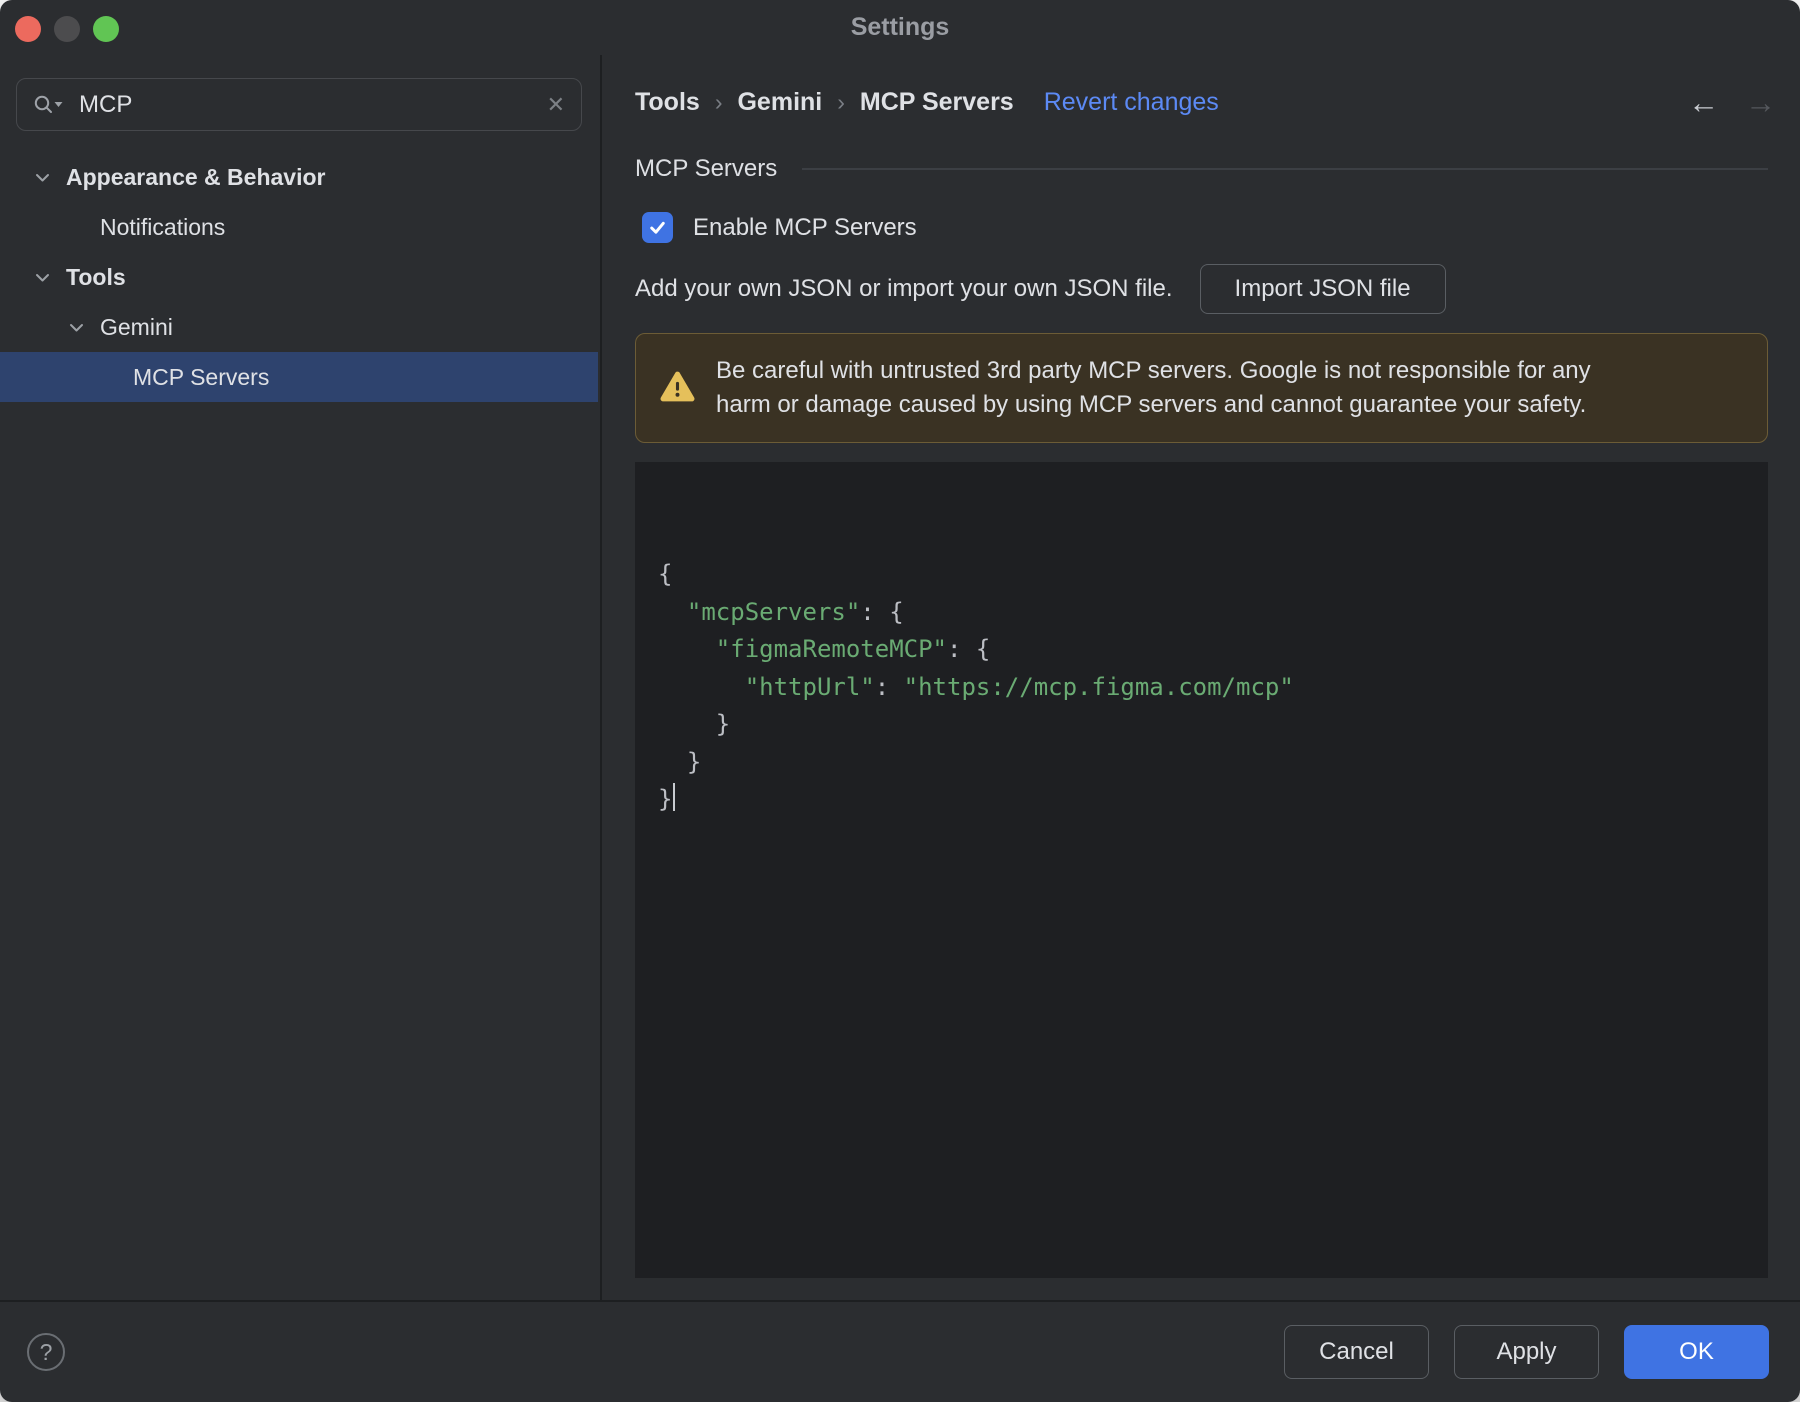 The height and width of the screenshot is (1402, 1800). I want to click on settings-search-field: ✕, so click(299, 104).